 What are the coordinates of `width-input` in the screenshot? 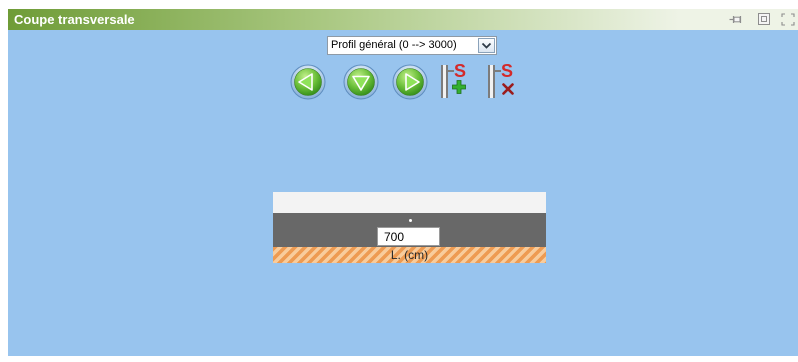 It's located at (408, 236).